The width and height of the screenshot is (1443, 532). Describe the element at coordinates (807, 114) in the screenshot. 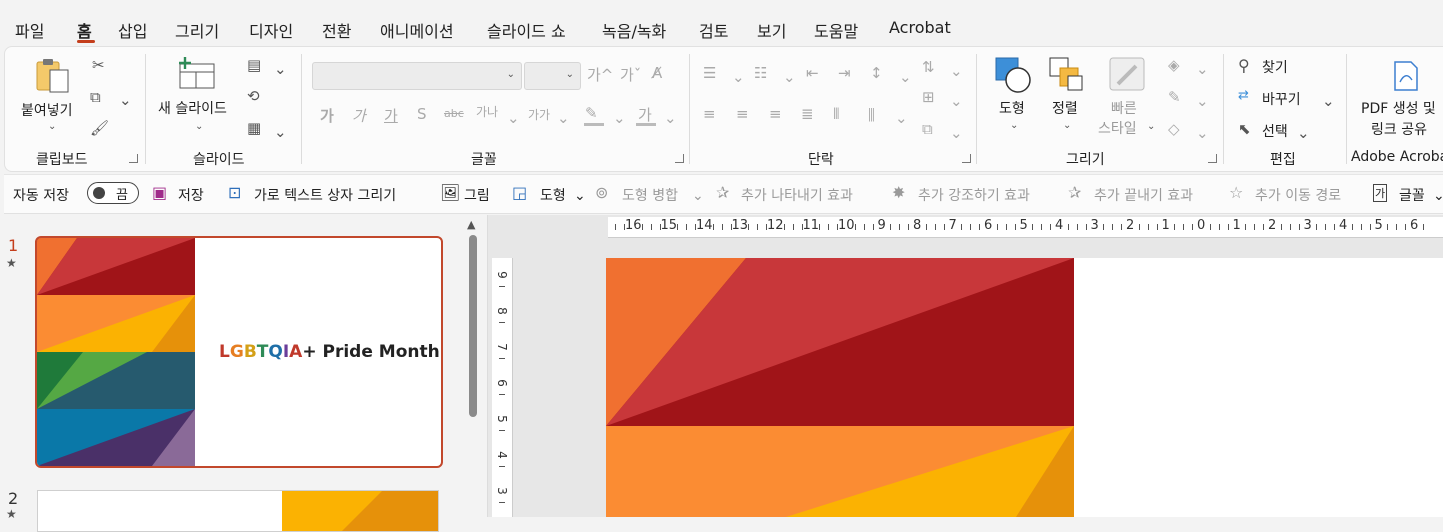

I see `justify-icon: ≣` at that location.